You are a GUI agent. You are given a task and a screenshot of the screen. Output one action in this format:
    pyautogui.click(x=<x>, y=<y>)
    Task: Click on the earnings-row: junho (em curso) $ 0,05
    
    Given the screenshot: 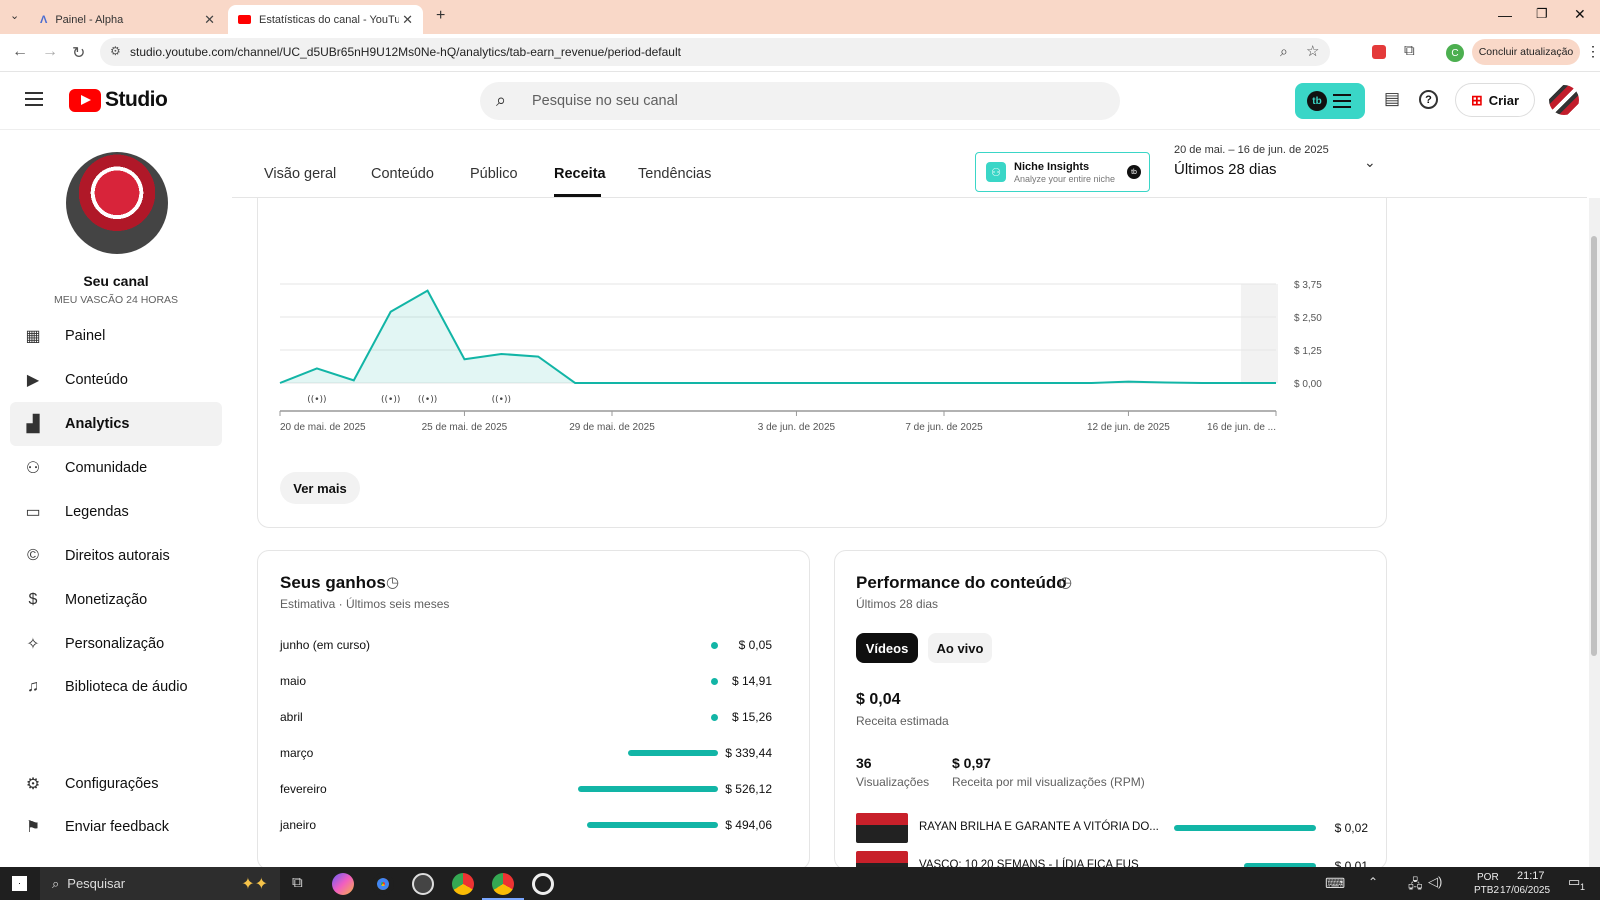 What is the action you would take?
    pyautogui.click(x=535, y=645)
    